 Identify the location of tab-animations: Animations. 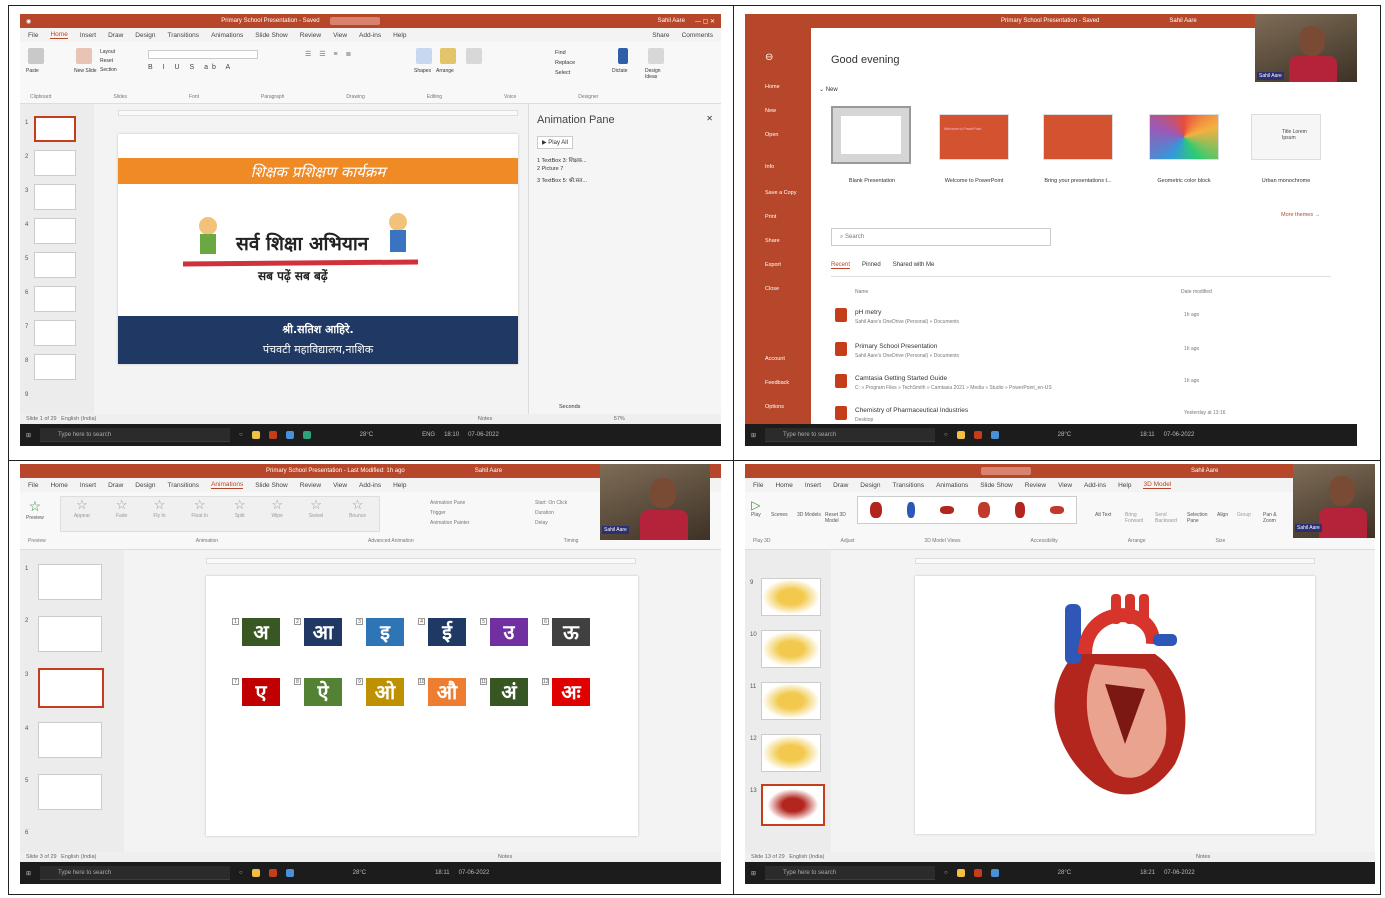
(227, 485).